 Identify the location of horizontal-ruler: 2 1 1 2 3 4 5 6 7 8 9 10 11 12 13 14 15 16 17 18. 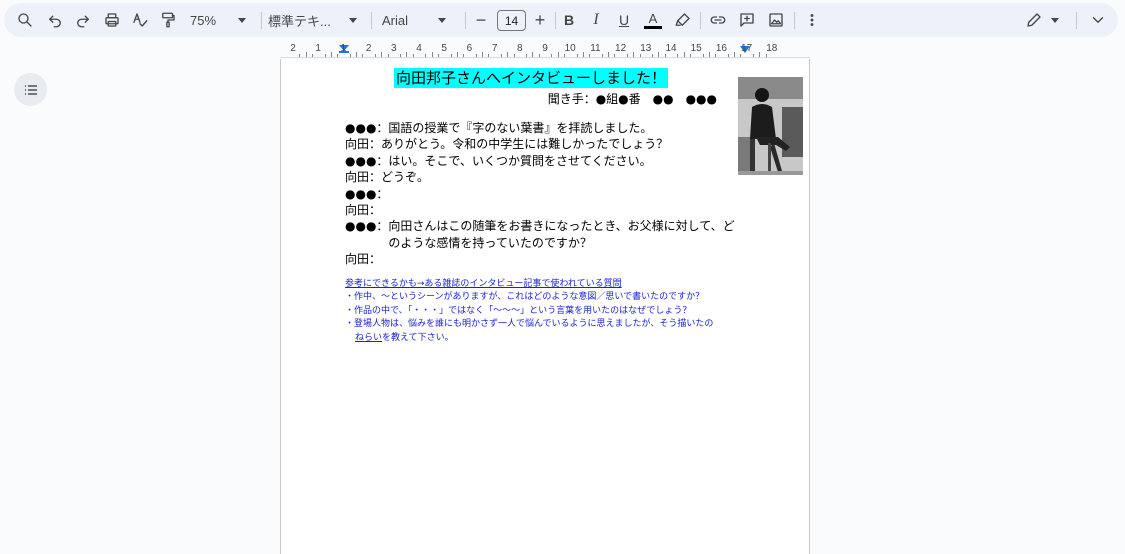
(545, 50).